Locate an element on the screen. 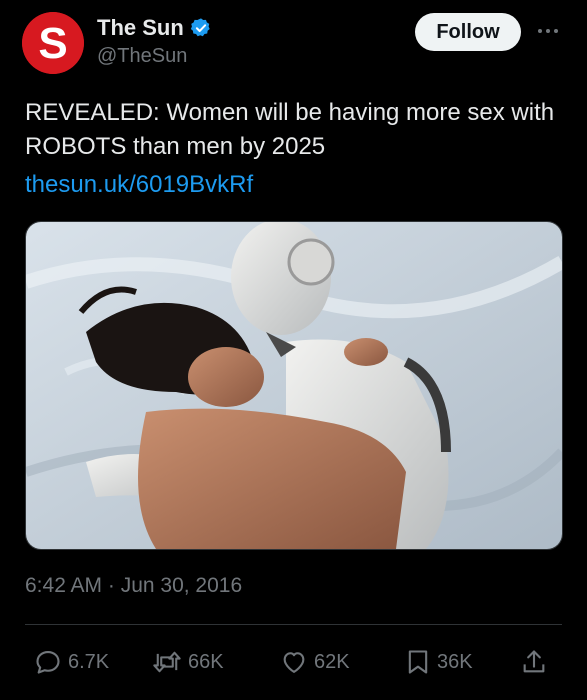 This screenshot has width=587, height=700. tweet-timestamp: 6:42 AM · Jun 30, 2016 is located at coordinates (133, 586).